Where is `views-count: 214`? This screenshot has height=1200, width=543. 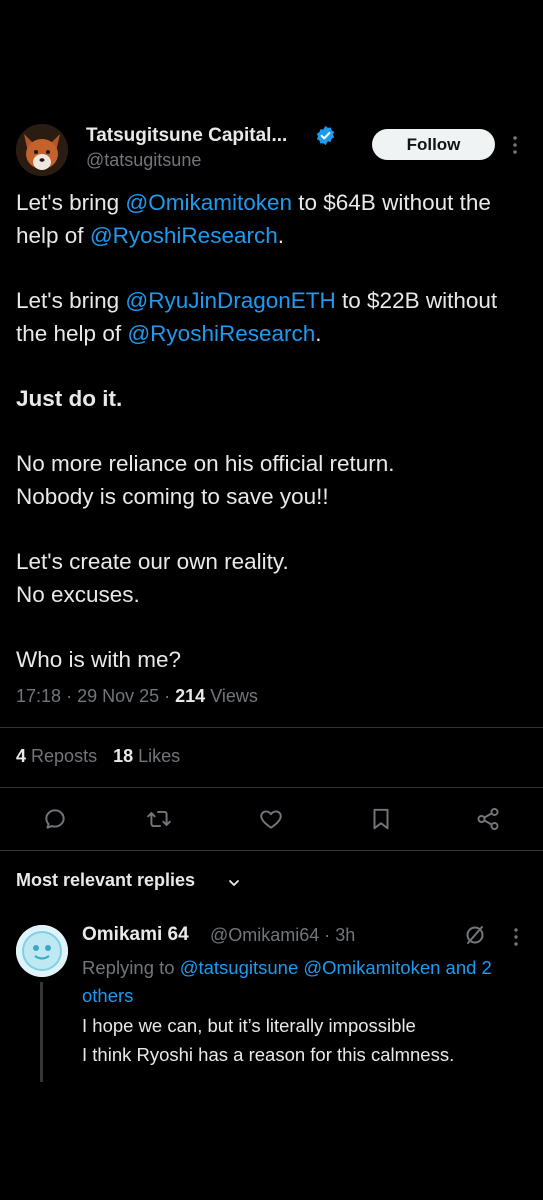 views-count: 214 is located at coordinates (190, 696).